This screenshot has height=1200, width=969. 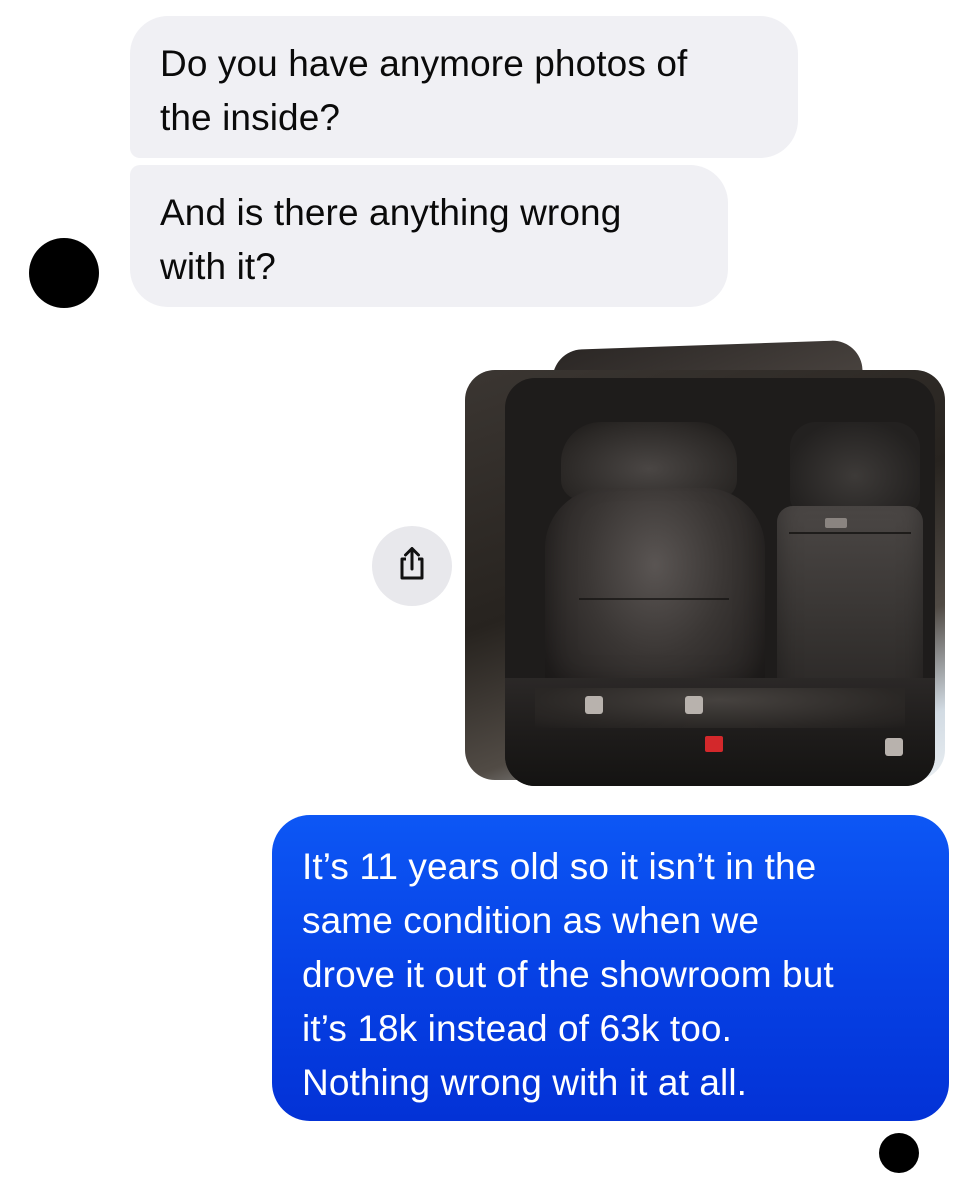 I want to click on share-button, so click(x=412, y=566).